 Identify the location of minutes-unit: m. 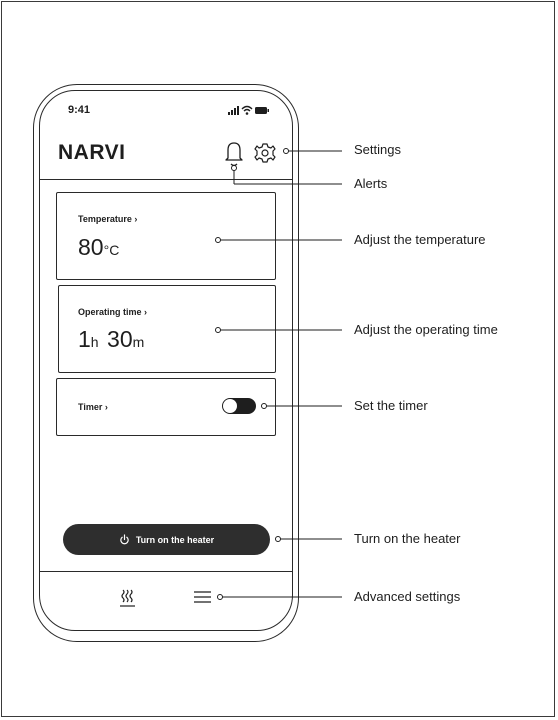
(138, 342).